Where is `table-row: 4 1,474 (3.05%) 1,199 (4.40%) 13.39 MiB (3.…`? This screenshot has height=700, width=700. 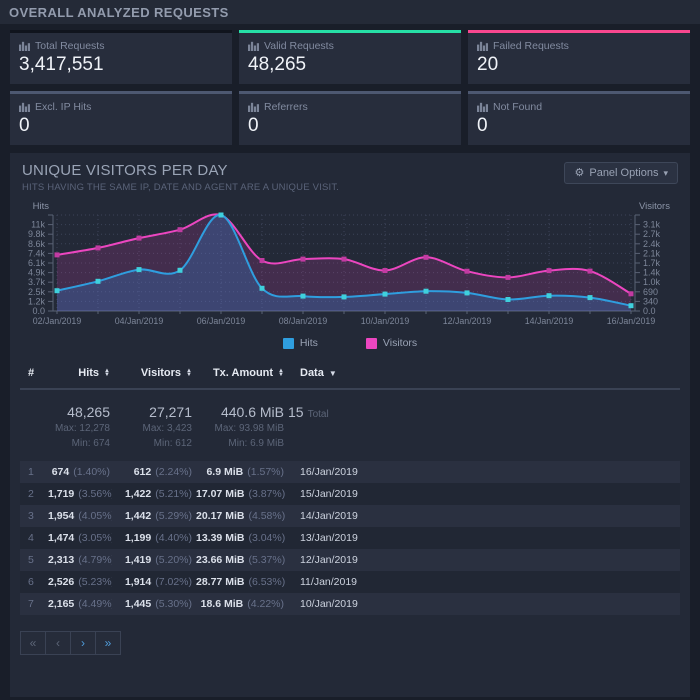 table-row: 4 1,474 (3.05%) 1,199 (4.40%) 13.39 MiB (3.… is located at coordinates (350, 538).